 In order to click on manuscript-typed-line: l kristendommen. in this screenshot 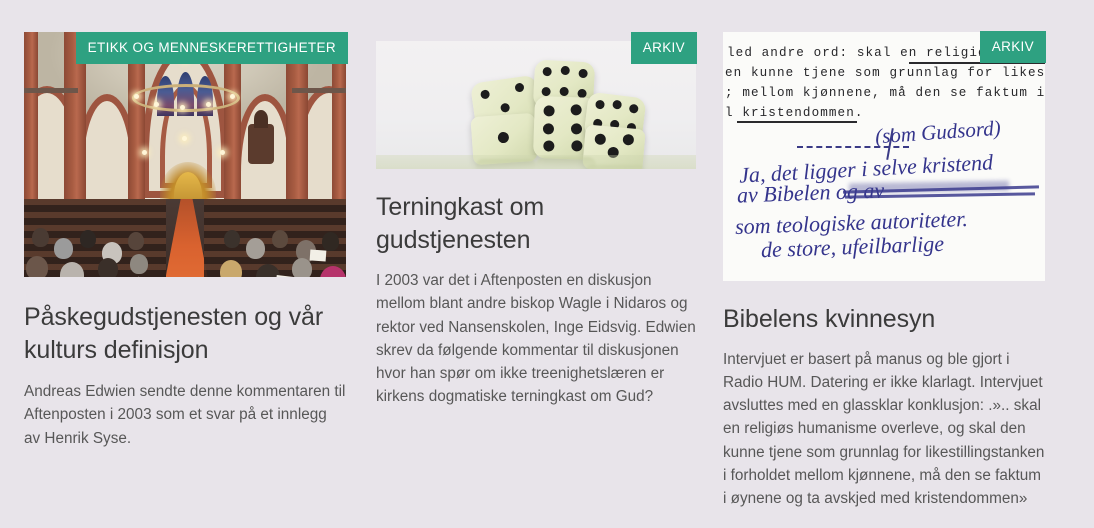, I will do `click(794, 113)`.